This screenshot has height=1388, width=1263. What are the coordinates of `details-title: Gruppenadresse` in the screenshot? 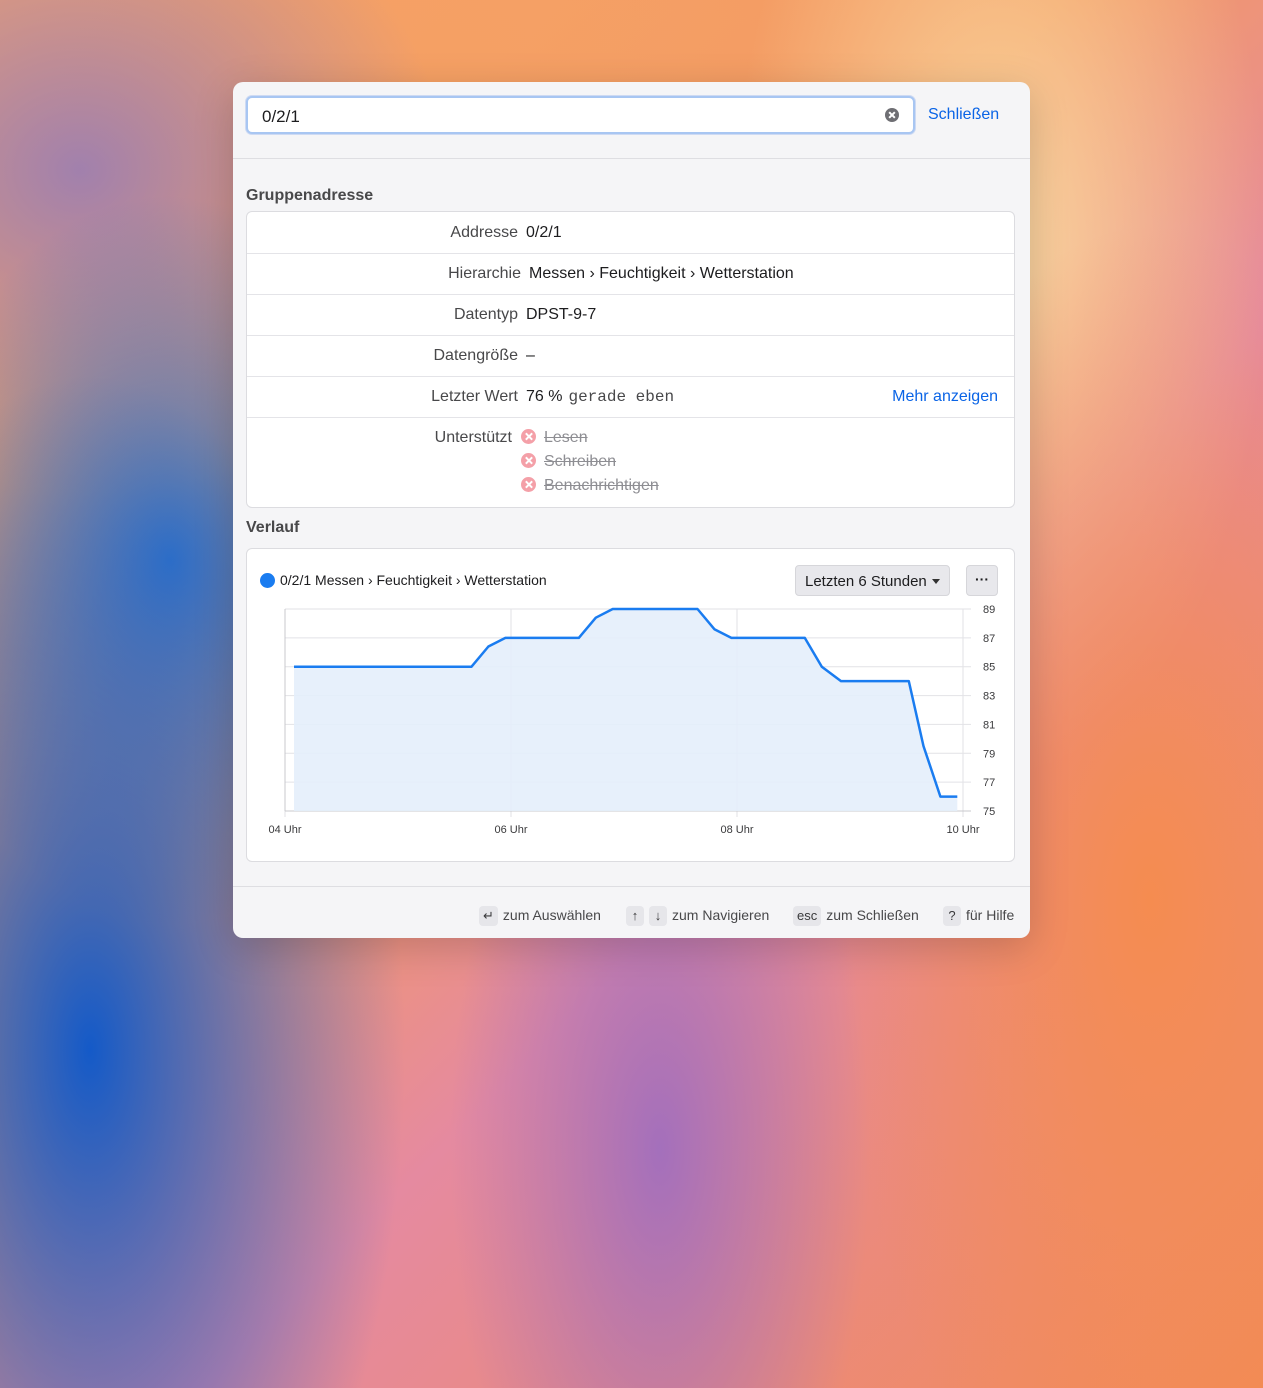 It's located at (310, 195).